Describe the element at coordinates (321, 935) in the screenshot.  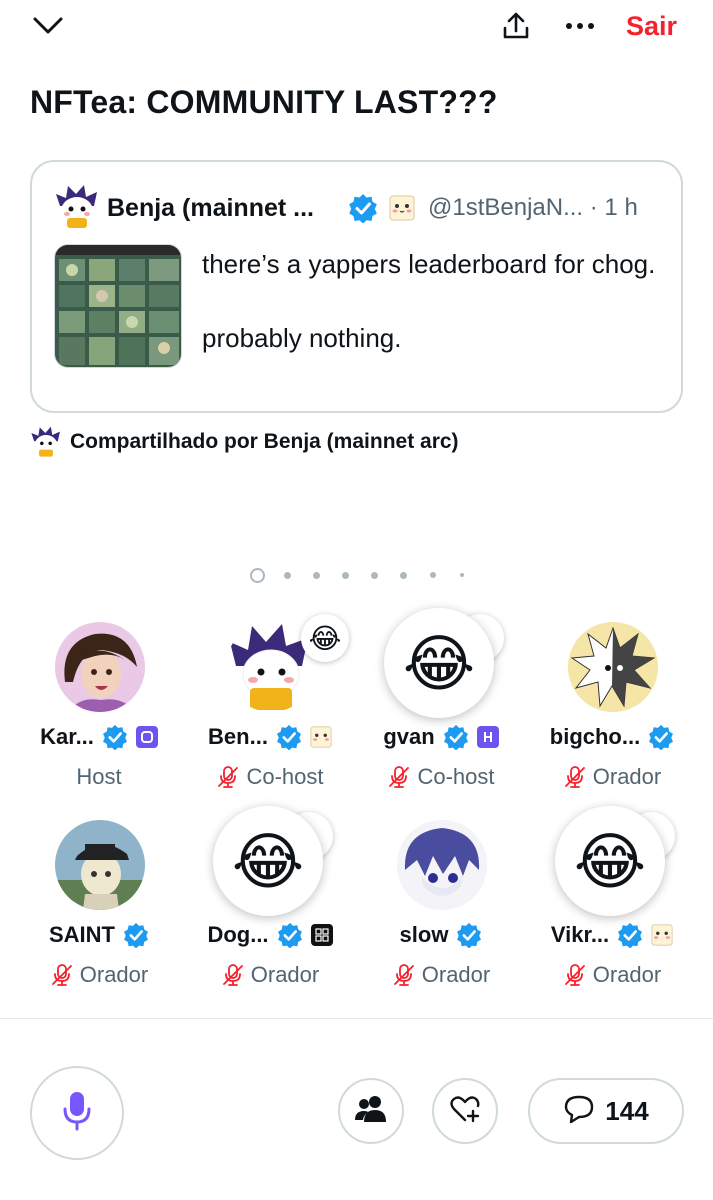
I see `cube-logo-icon` at that location.